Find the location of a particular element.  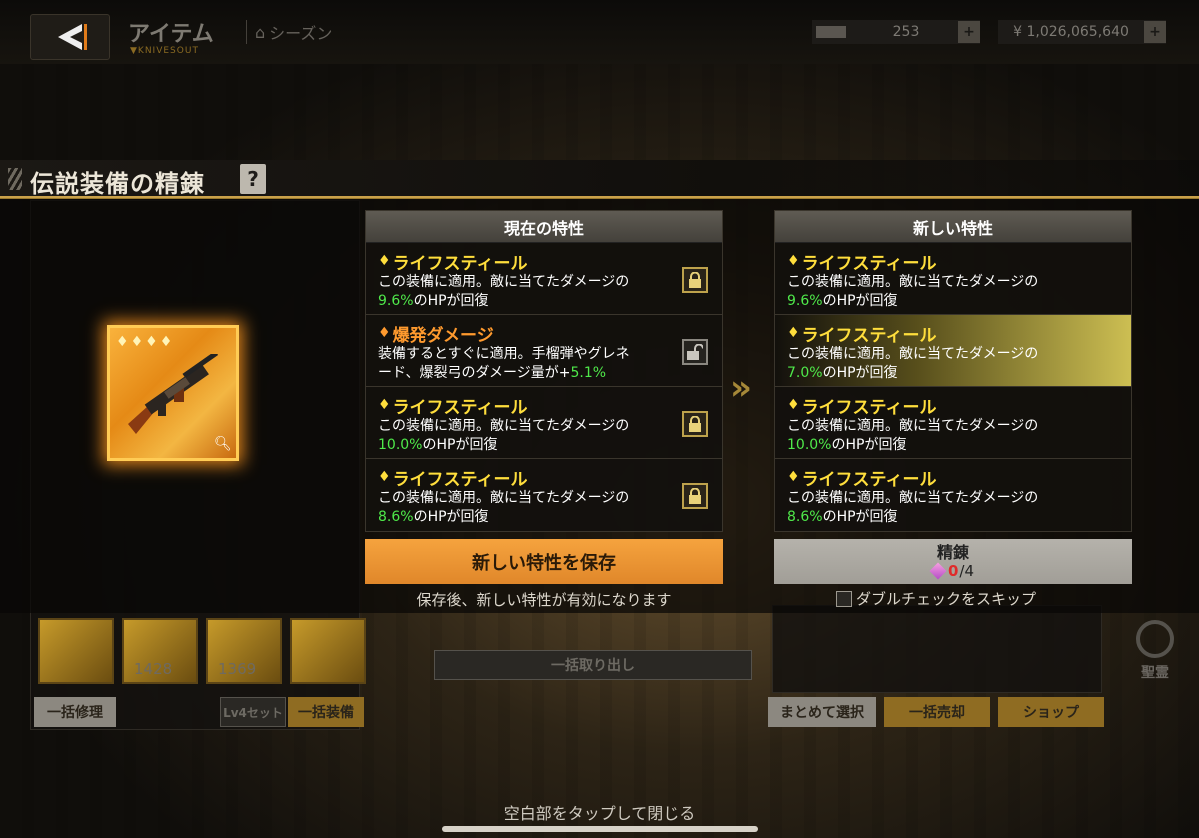

attribute-description: この装備に適用。敵に当てたダメージの 9.6%のHPが回復 is located at coordinates (953, 292).